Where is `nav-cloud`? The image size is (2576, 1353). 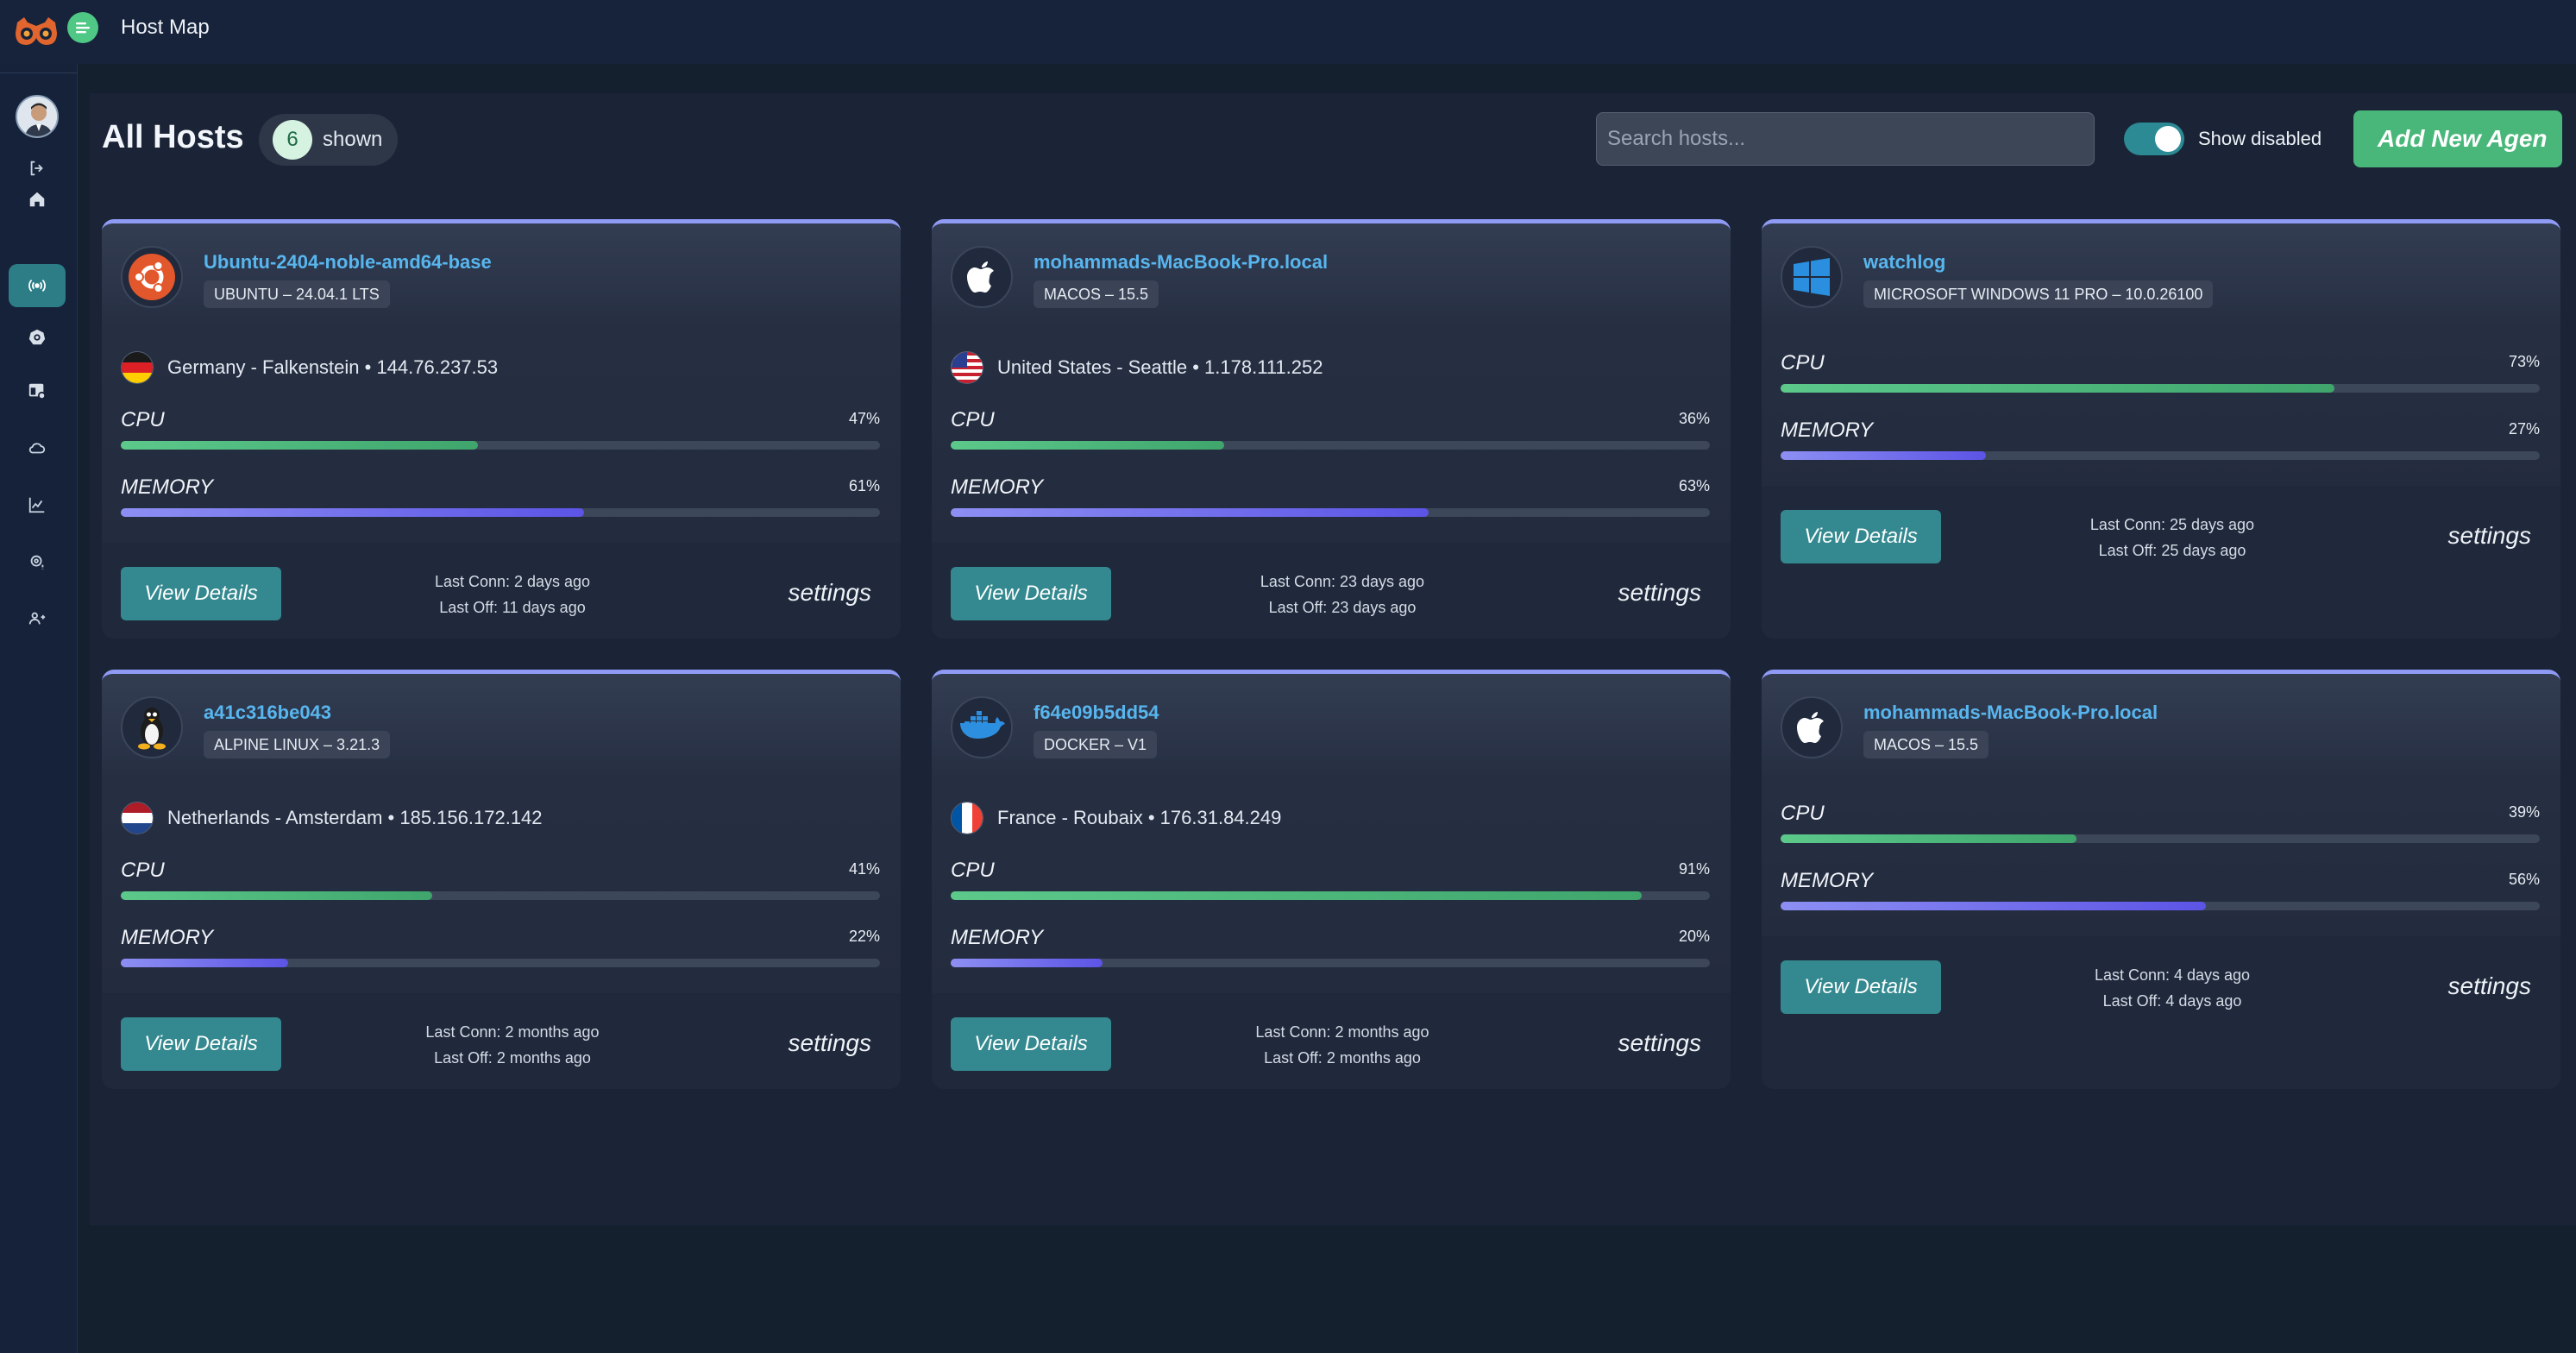
nav-cloud is located at coordinates (37, 447).